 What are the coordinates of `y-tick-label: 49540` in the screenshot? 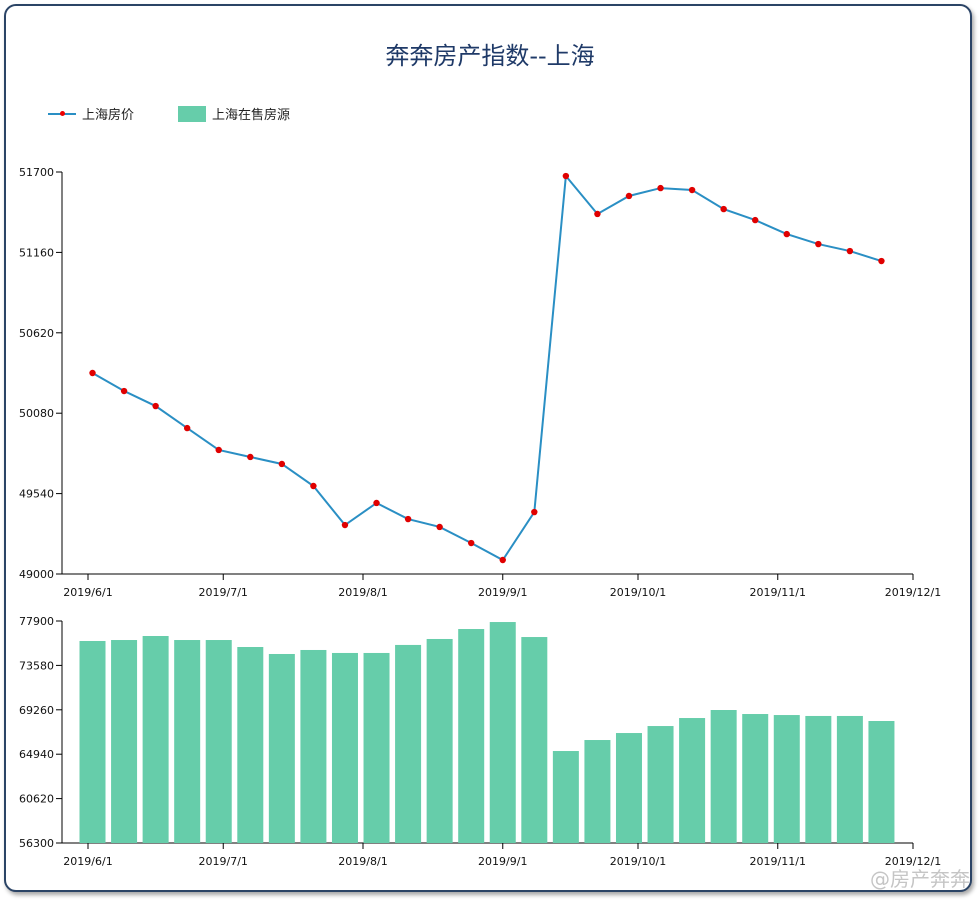 It's located at (36, 494).